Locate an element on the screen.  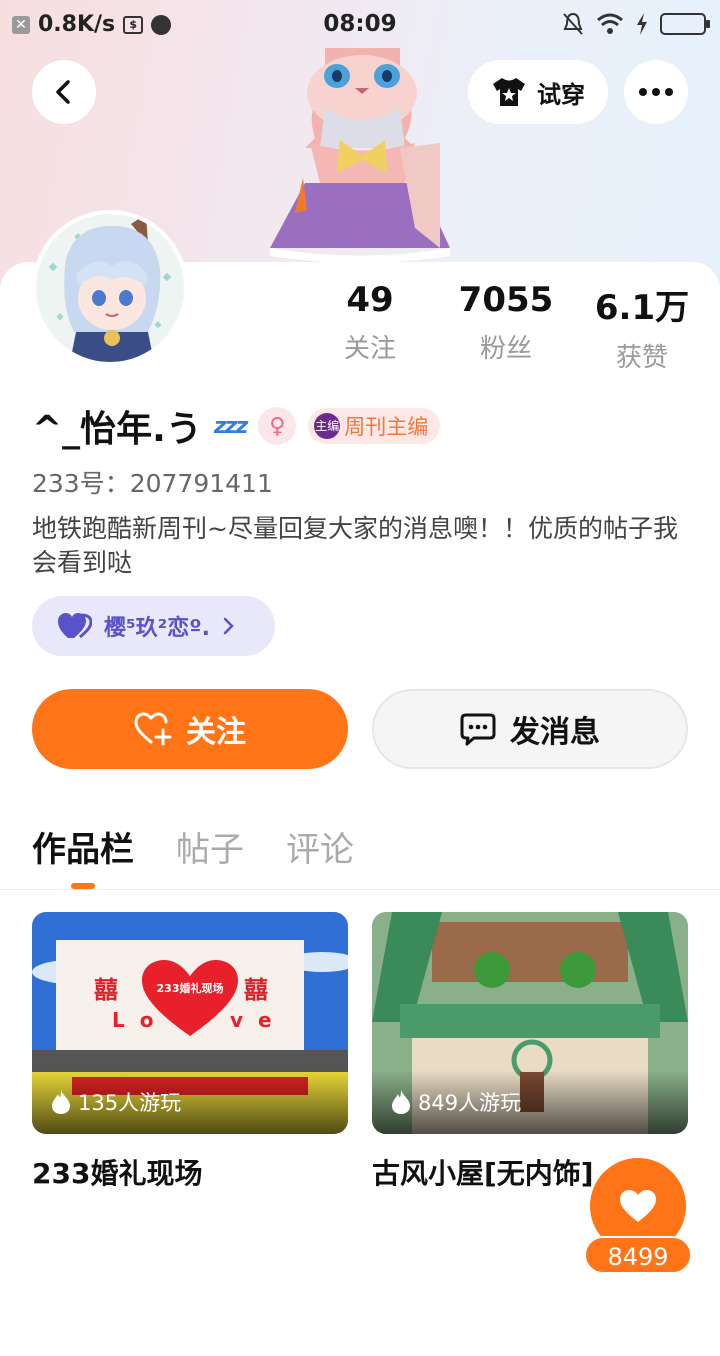
female-gender-icon: ♀ is located at coordinates (277, 426).